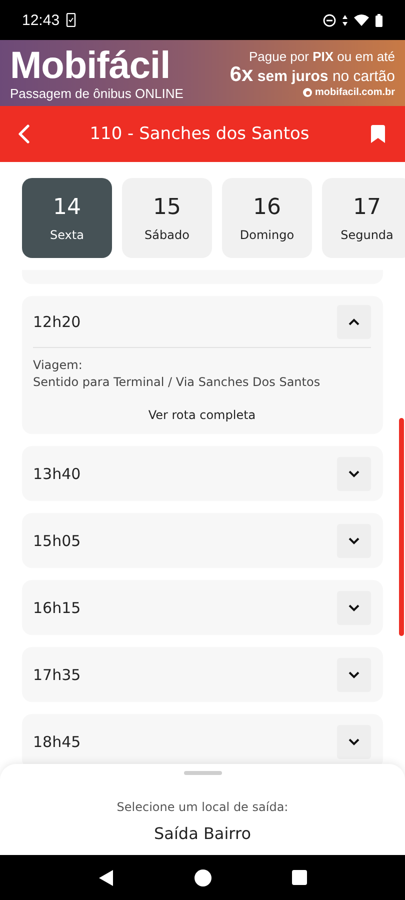  I want to click on battery-icon, so click(379, 20).